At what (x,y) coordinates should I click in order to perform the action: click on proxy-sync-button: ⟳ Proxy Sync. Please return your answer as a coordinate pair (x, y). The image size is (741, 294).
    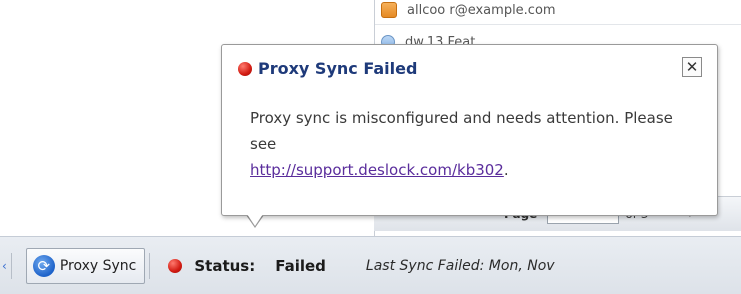
    Looking at the image, I should click on (85, 265).